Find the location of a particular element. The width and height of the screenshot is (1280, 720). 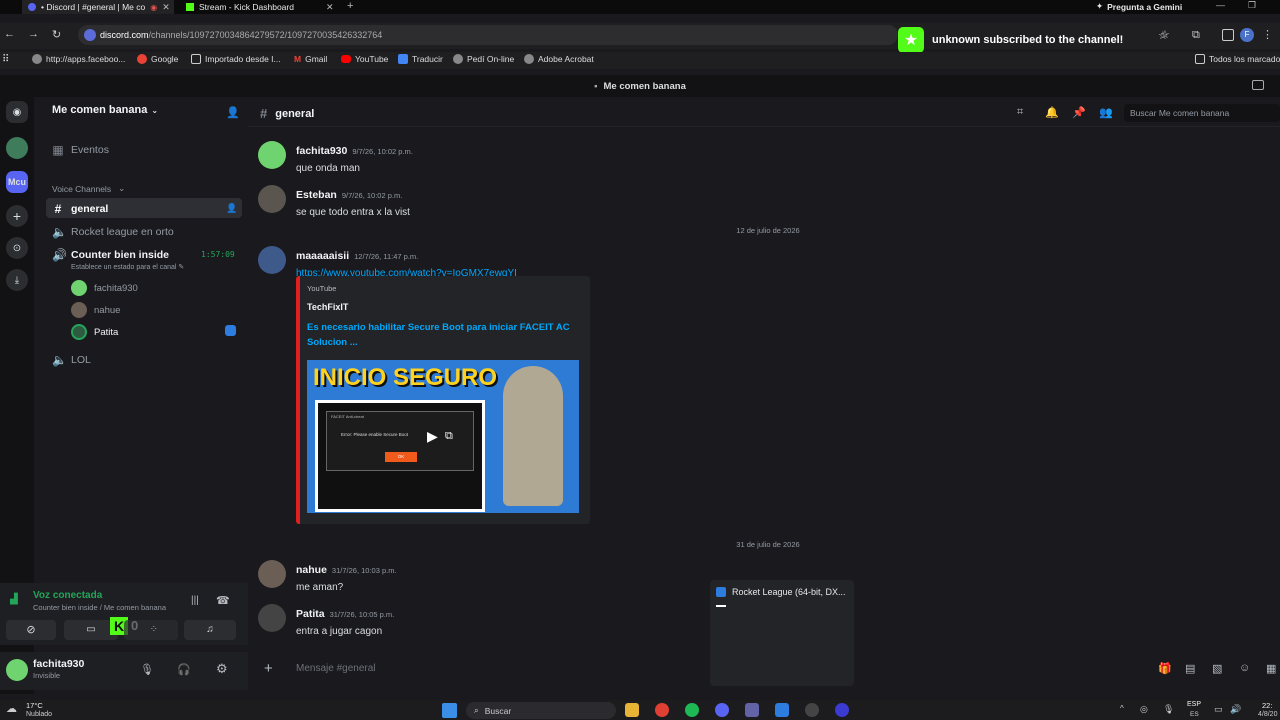

channel-general: # general is located at coordinates (80, 209).